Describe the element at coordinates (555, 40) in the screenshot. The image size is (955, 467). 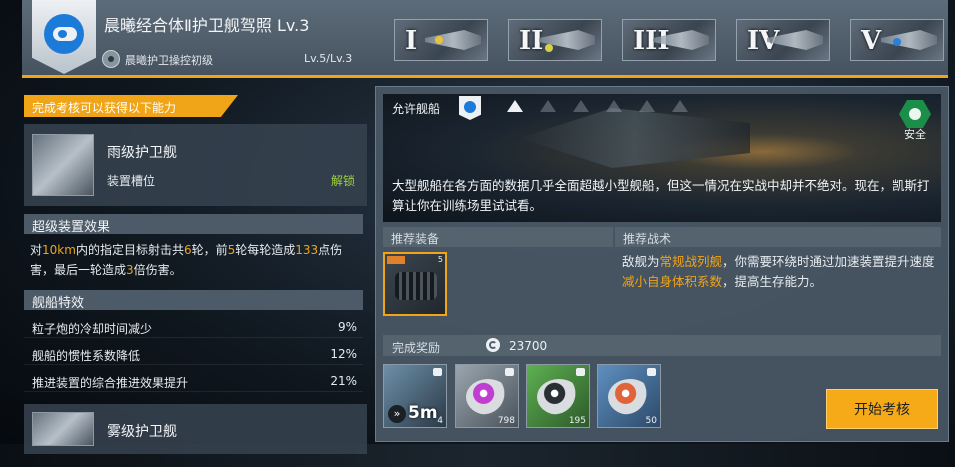
I see `tier-tab-2: II` at that location.